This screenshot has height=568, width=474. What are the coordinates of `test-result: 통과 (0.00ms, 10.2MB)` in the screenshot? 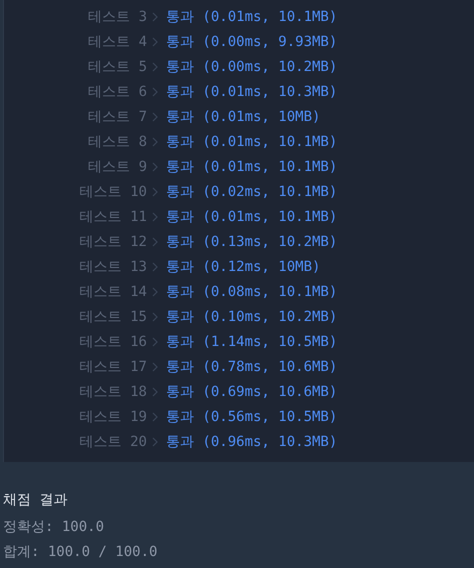 It's located at (252, 67).